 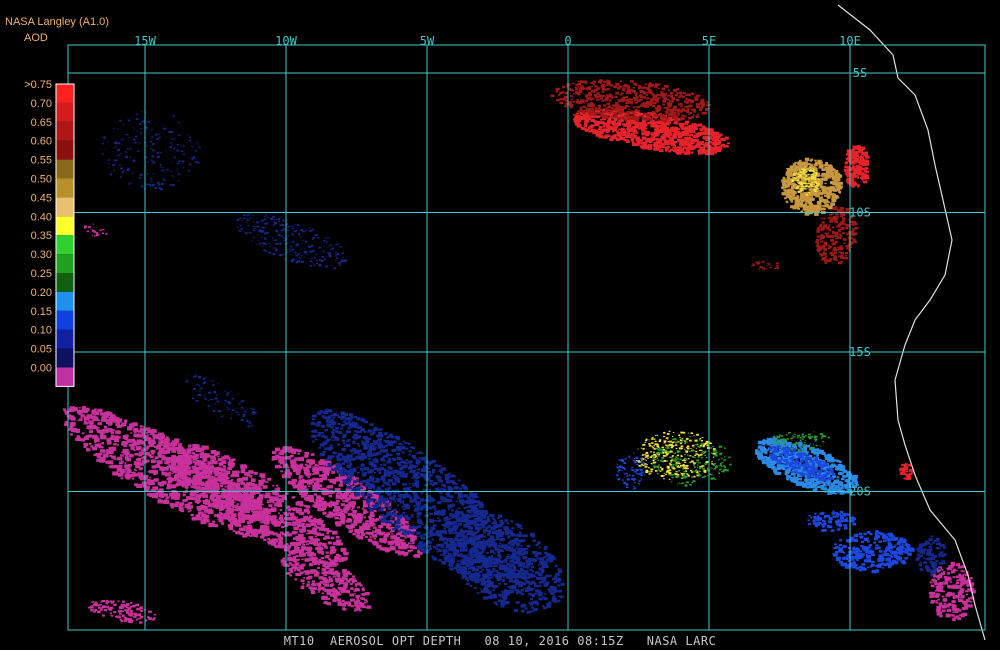 I want to click on legend-label: 0.05, so click(x=41, y=350).